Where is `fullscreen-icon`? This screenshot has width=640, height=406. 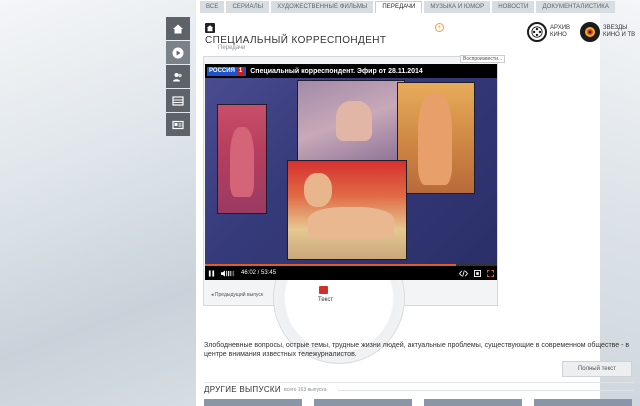 fullscreen-icon is located at coordinates (490, 273).